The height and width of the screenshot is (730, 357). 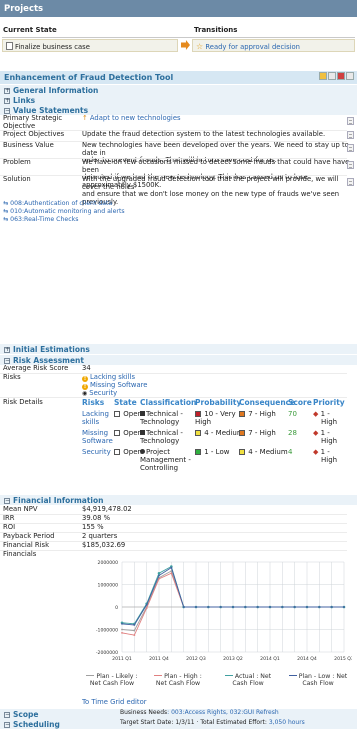 I want to click on financial-risk-label: Financial Risk, so click(x=26, y=545).